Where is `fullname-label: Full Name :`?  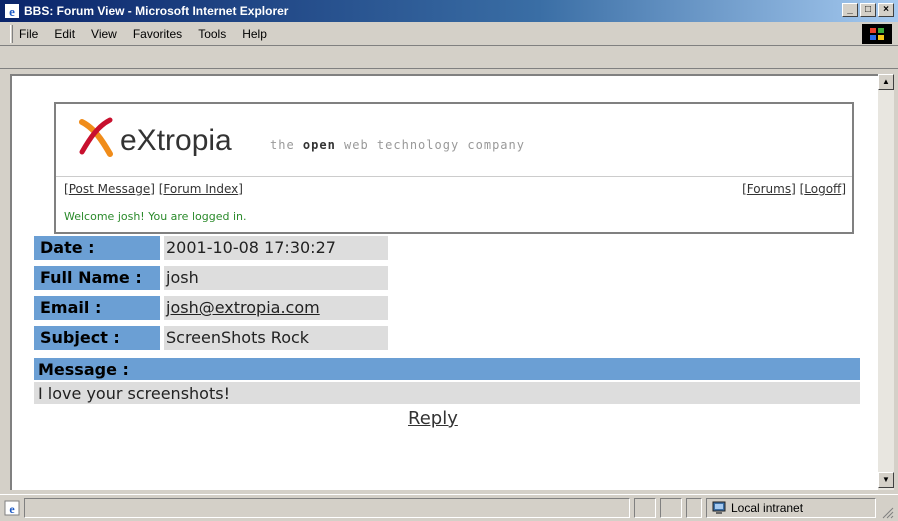
fullname-label: Full Name : is located at coordinates (97, 278).